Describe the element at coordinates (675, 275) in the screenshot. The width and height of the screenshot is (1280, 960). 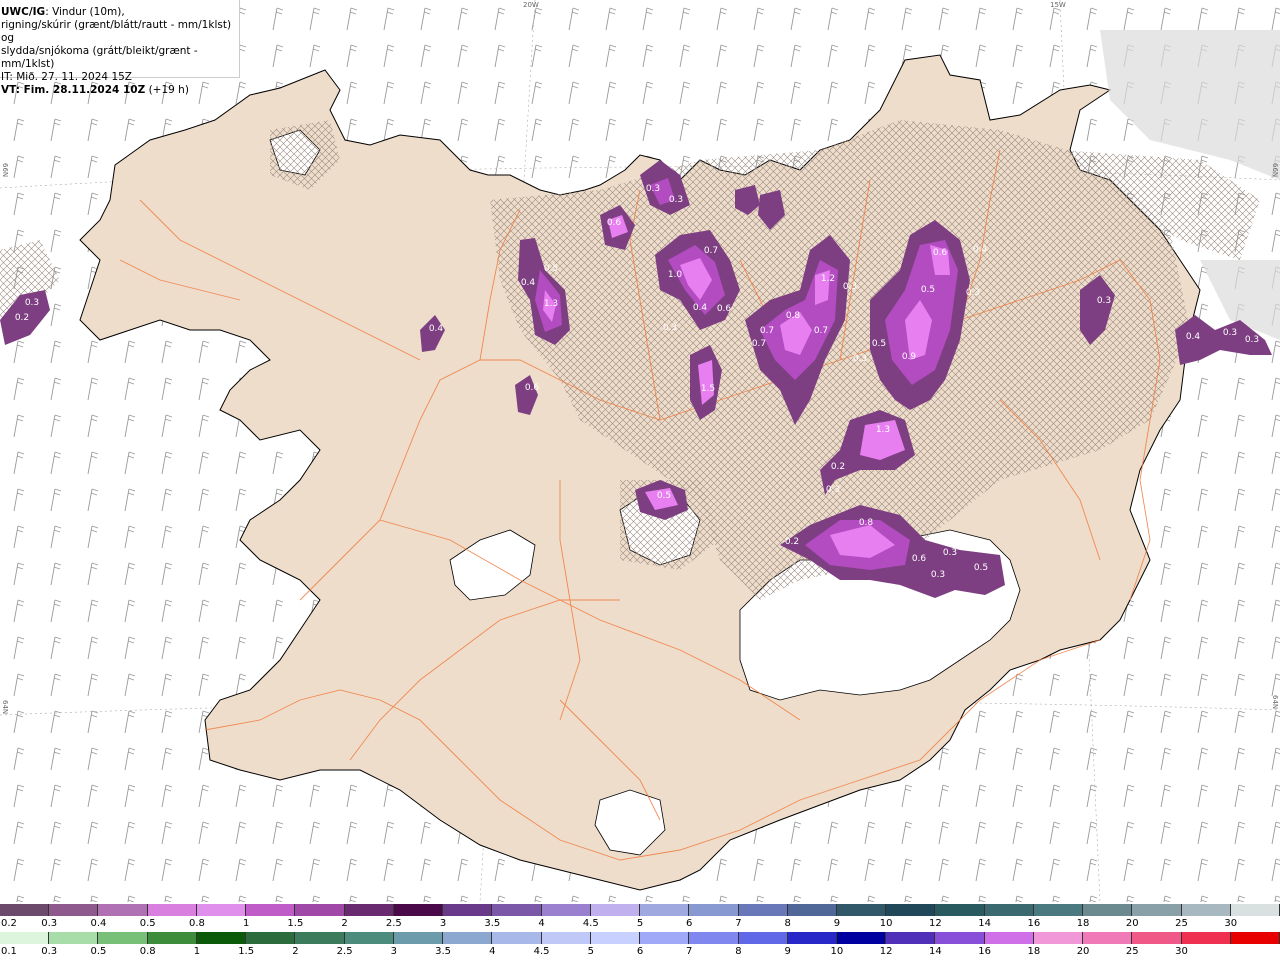
I see `precip-value-label: 1.0` at that location.